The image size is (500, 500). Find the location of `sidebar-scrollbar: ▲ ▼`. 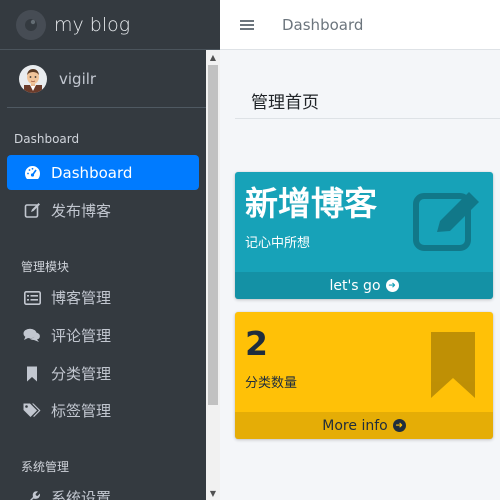

sidebar-scrollbar: ▲ ▼ is located at coordinates (213, 275).